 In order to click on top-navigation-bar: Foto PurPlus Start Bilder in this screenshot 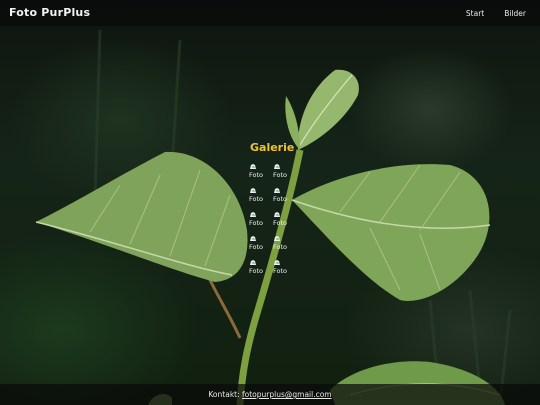, I will do `click(270, 13)`.